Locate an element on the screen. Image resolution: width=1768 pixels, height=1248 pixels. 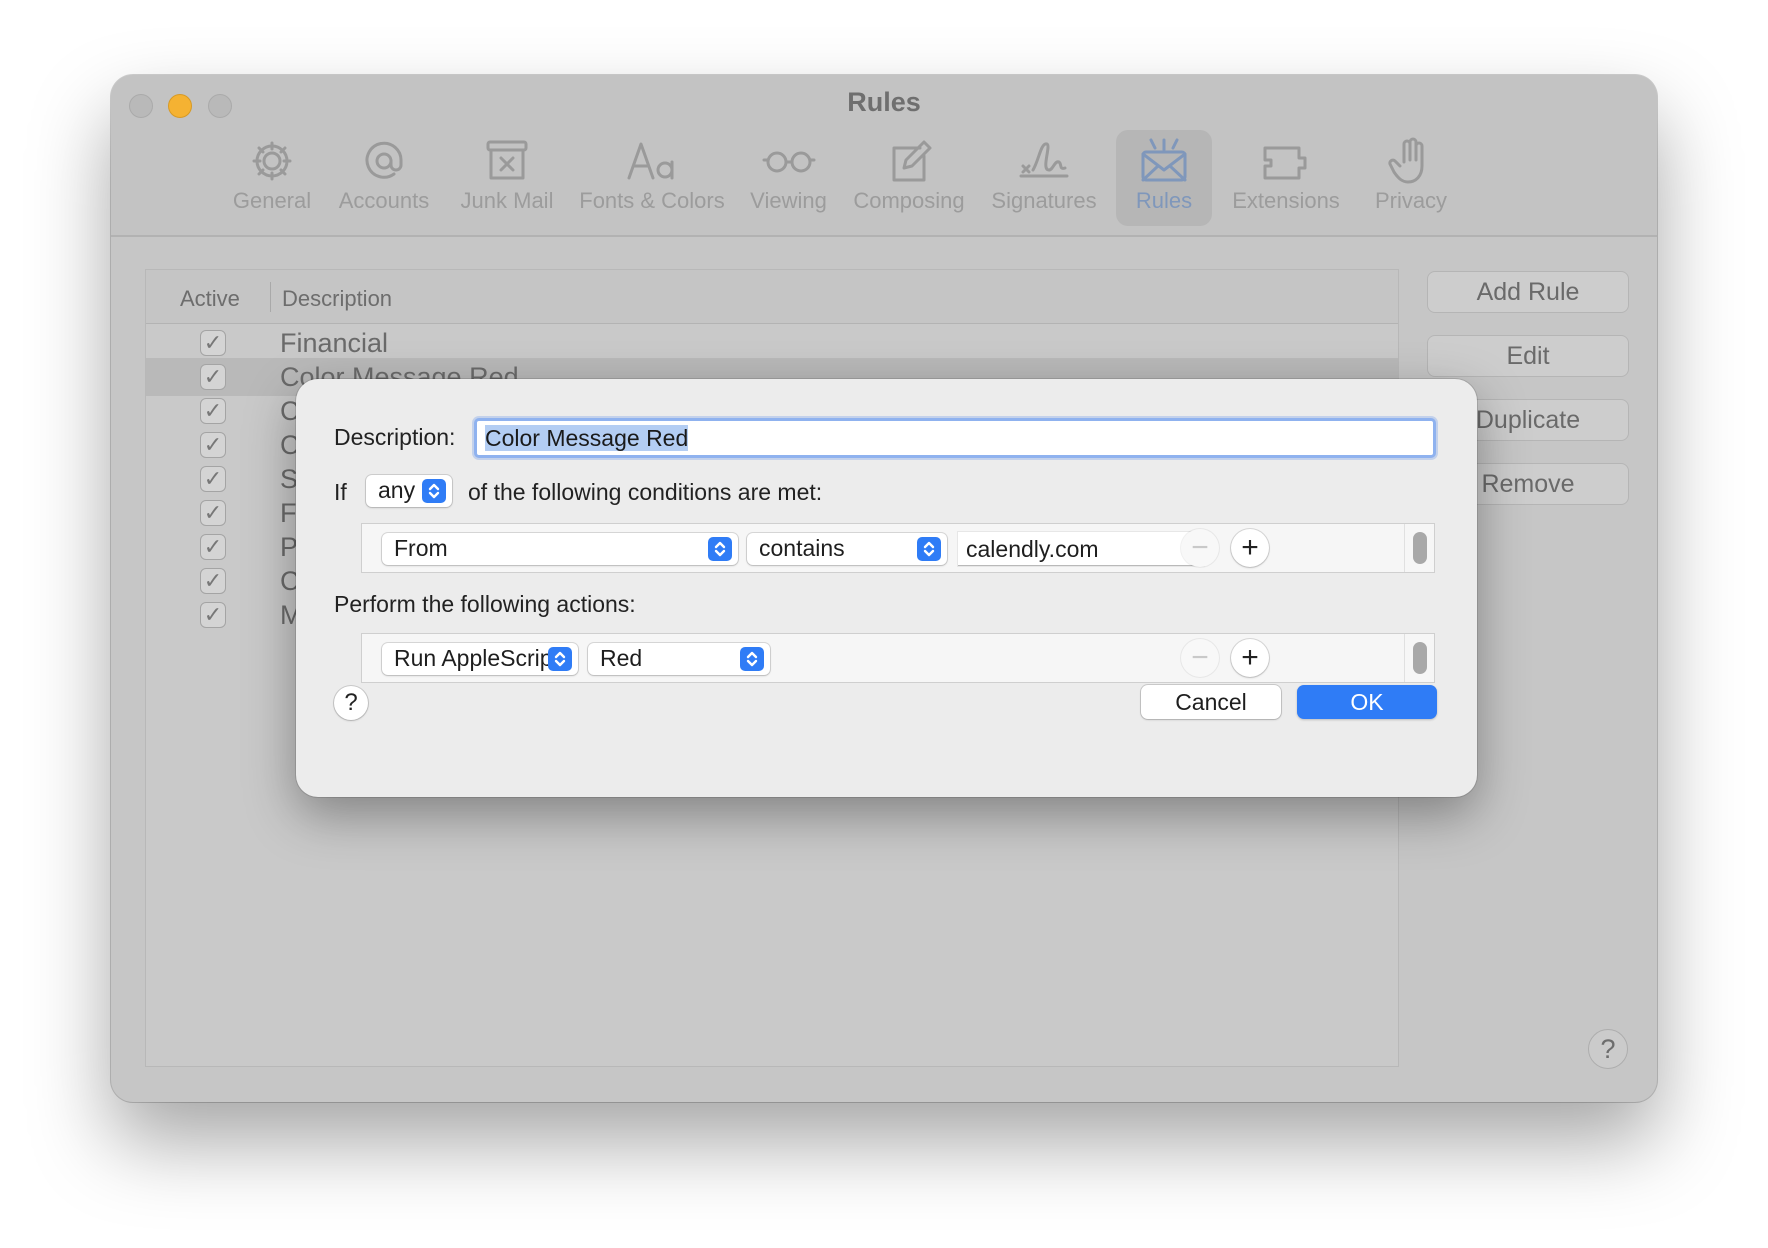
gear-icon is located at coordinates (272, 161).